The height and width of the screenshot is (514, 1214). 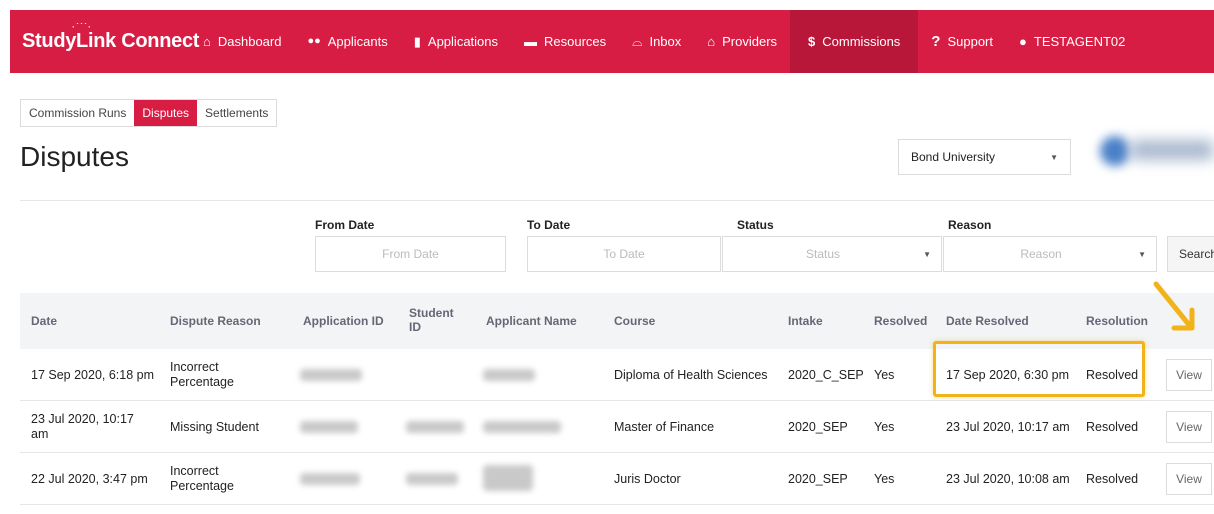 What do you see at coordinates (637, 41) in the screenshot?
I see `inbox-icon: ⌓` at bounding box center [637, 41].